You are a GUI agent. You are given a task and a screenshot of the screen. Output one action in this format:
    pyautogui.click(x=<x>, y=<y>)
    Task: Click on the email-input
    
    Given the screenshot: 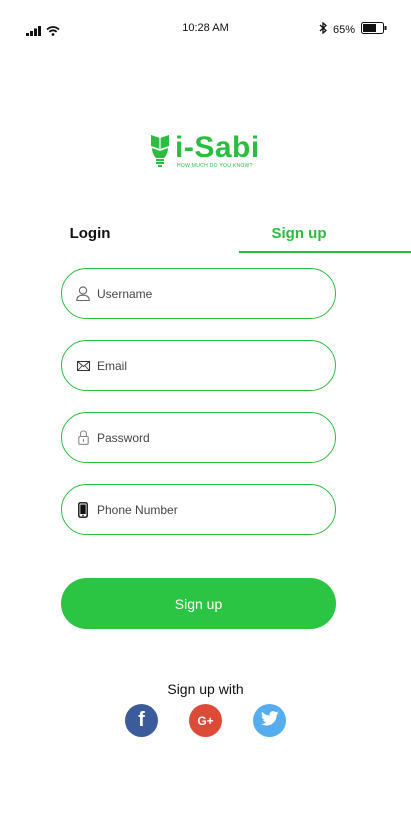 What is the action you would take?
    pyautogui.click(x=197, y=365)
    